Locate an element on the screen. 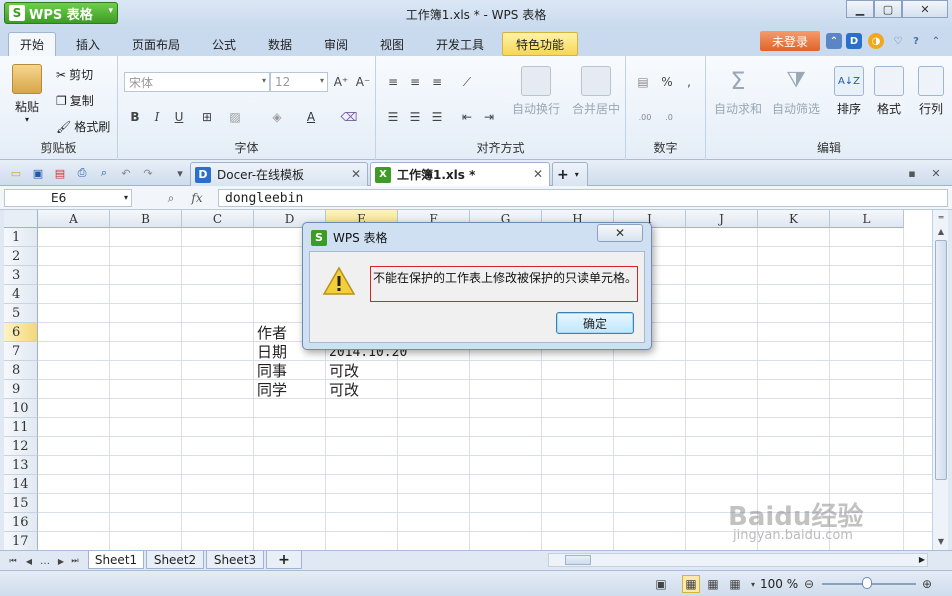 This screenshot has width=952, height=596. cell-d9: 同学 is located at coordinates (272, 390).